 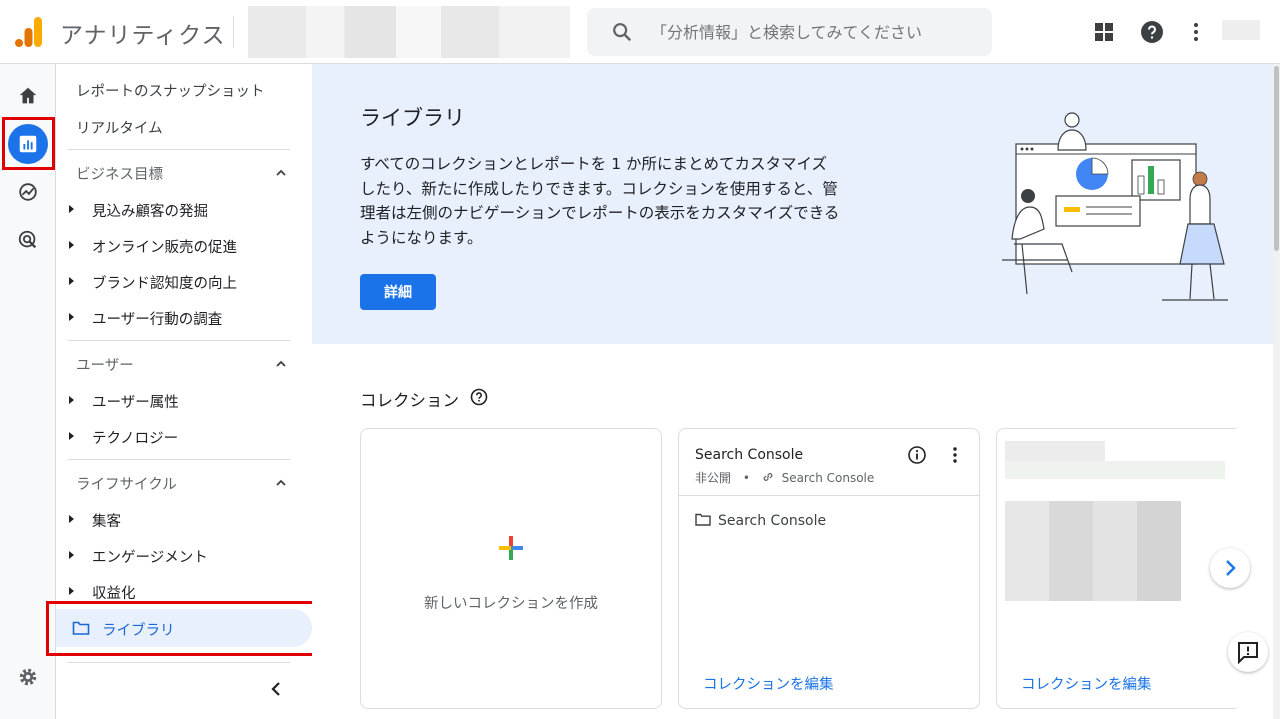 I want to click on advertising-icon, so click(x=27, y=239).